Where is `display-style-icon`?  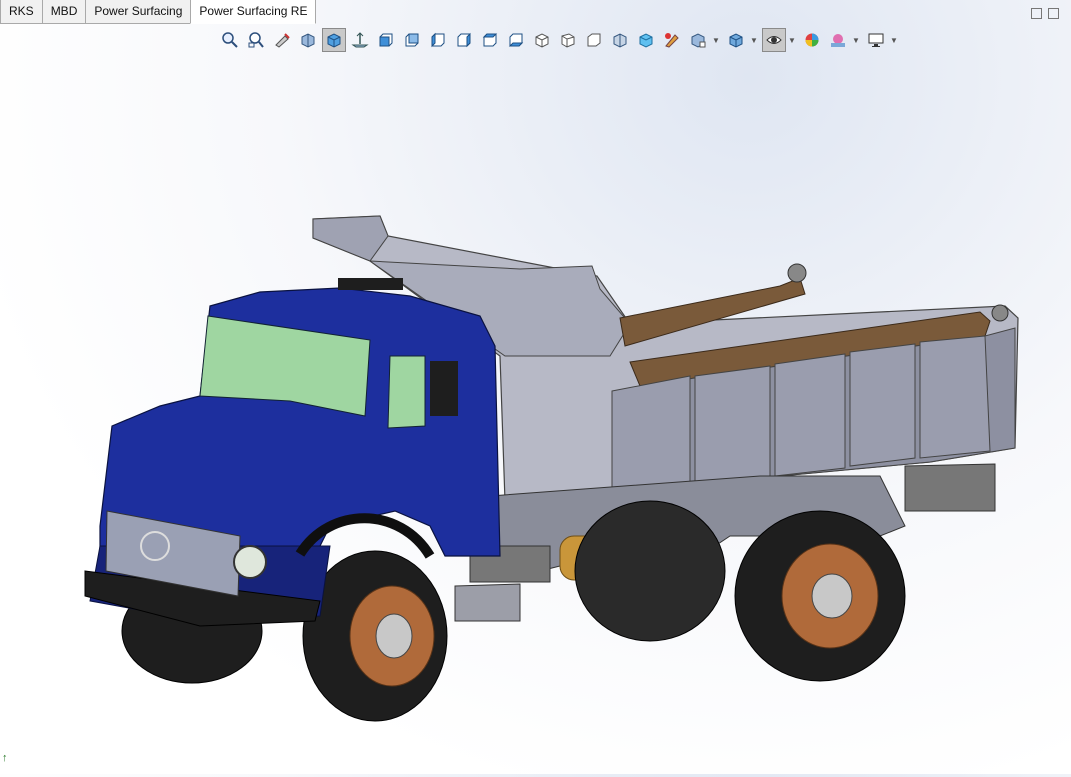
display-style-icon is located at coordinates (698, 40).